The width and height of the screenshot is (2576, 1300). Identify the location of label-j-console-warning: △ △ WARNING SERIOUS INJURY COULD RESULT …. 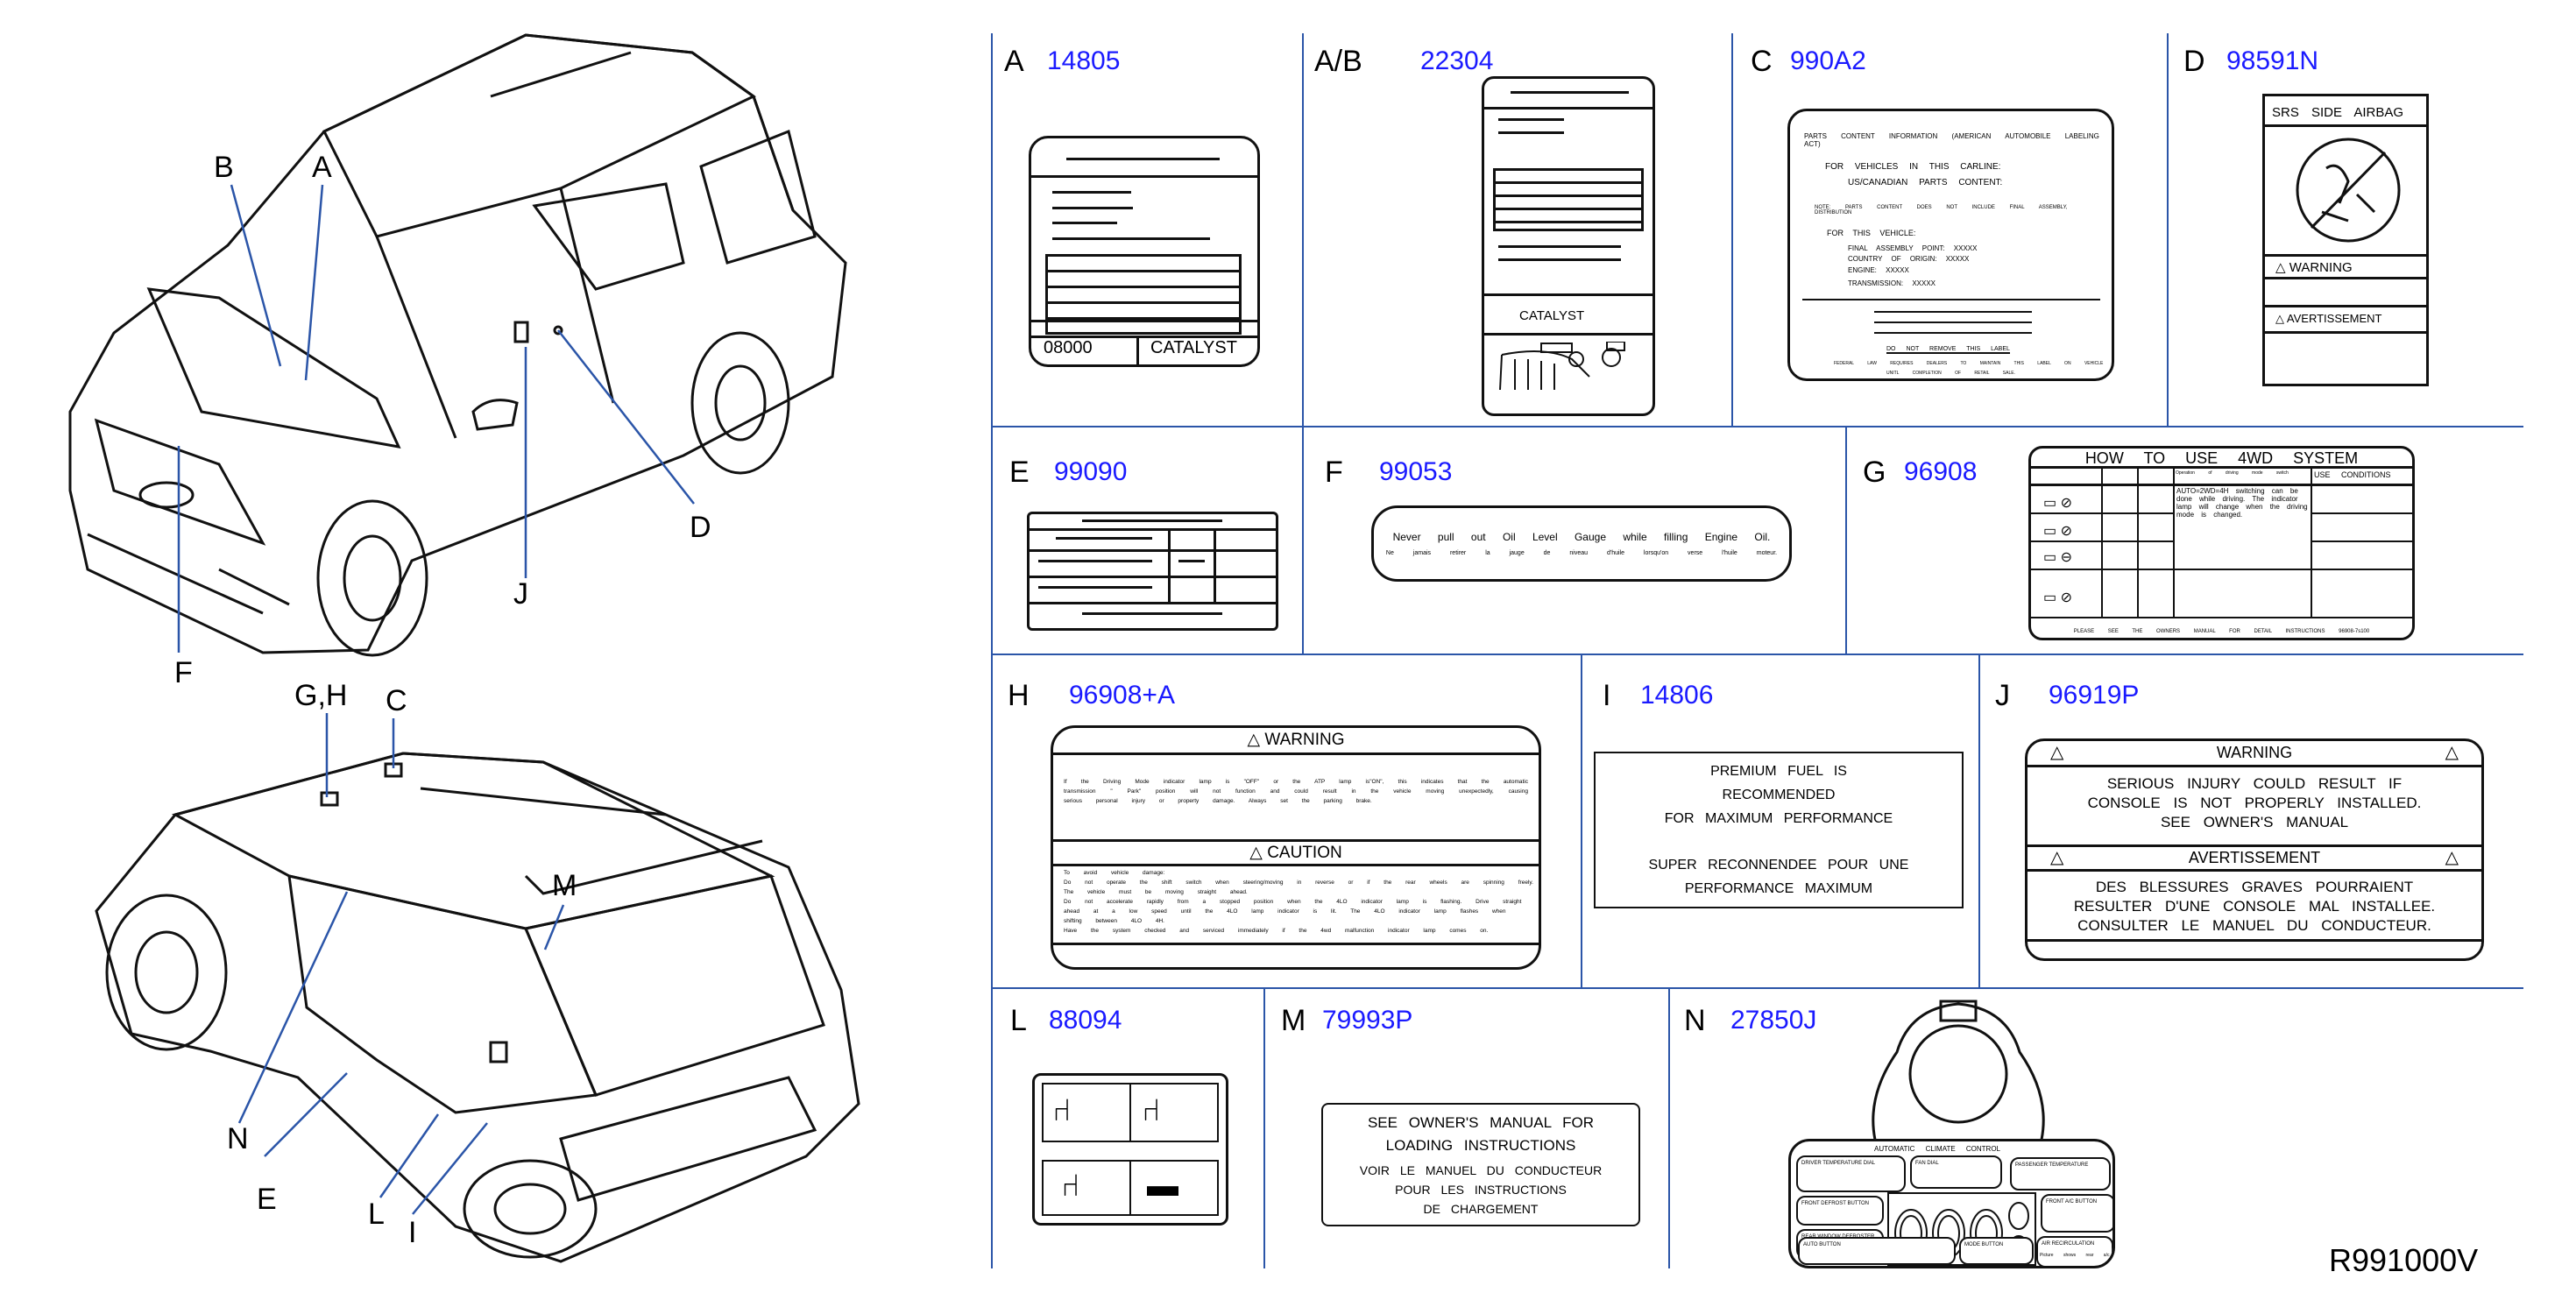
(2254, 849).